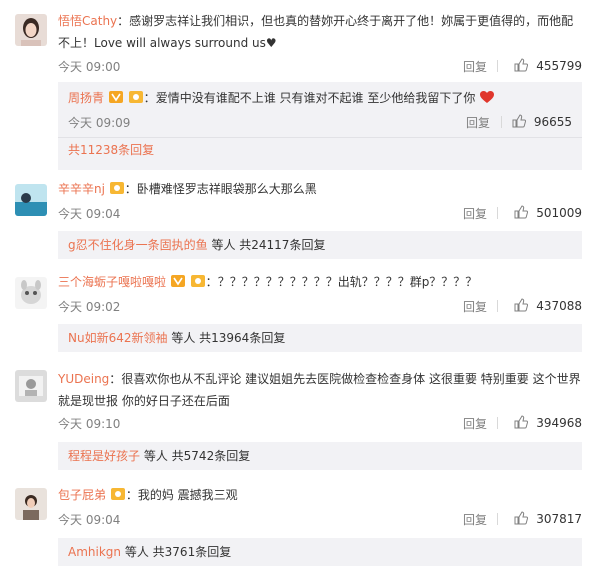  I want to click on reply-count: 等人 共3761条回复, so click(178, 552).